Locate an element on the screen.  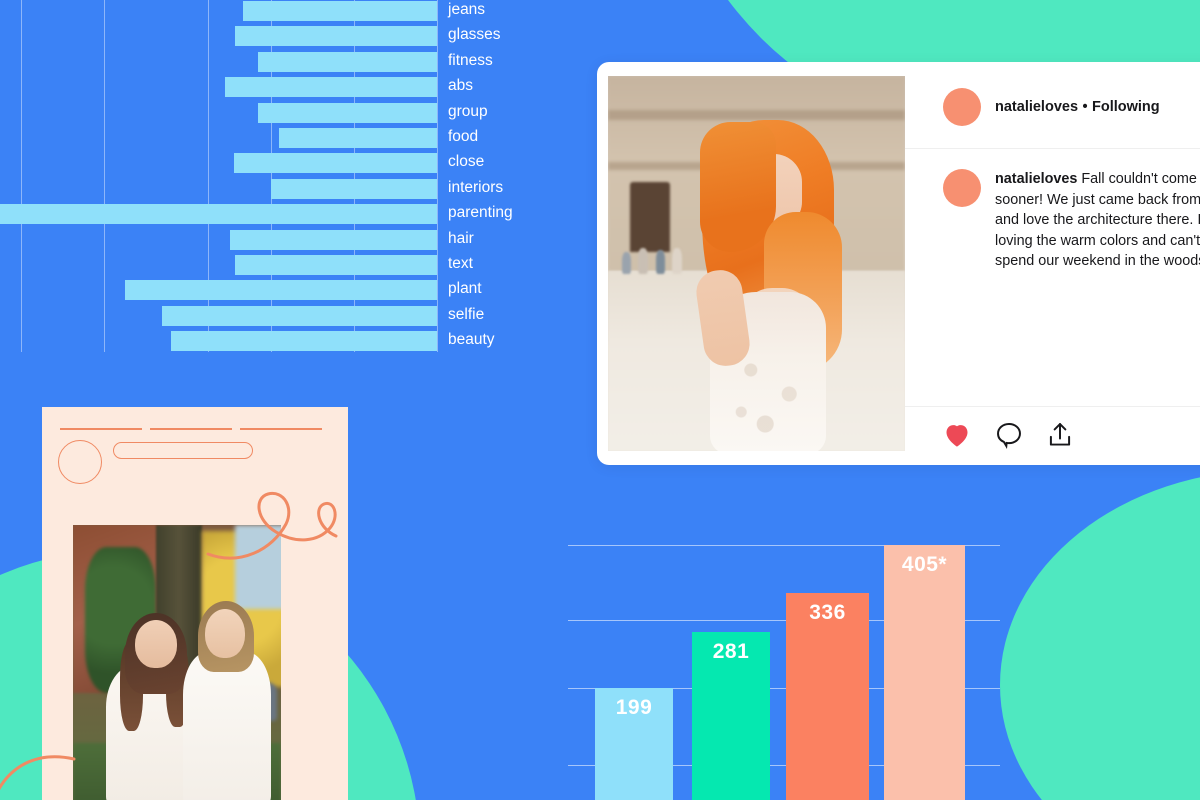
bar-category-label: jeans is located at coordinates (467, 9).